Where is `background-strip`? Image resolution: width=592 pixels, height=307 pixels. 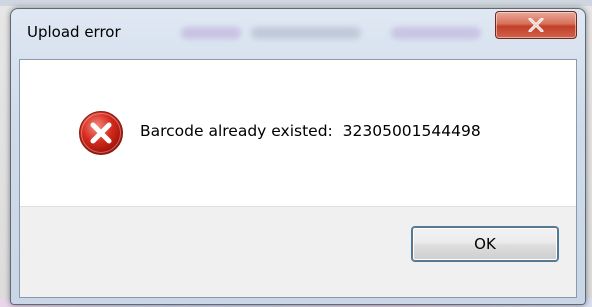
background-strip is located at coordinates (296, 3).